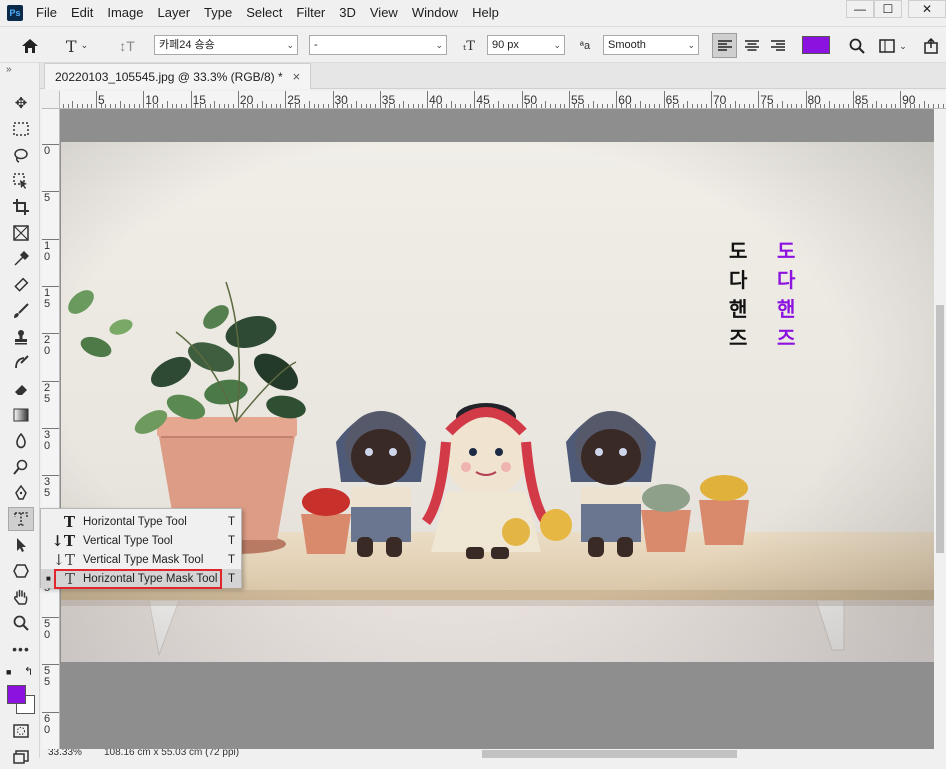  I want to click on path-selection-tool-icon, so click(21, 545).